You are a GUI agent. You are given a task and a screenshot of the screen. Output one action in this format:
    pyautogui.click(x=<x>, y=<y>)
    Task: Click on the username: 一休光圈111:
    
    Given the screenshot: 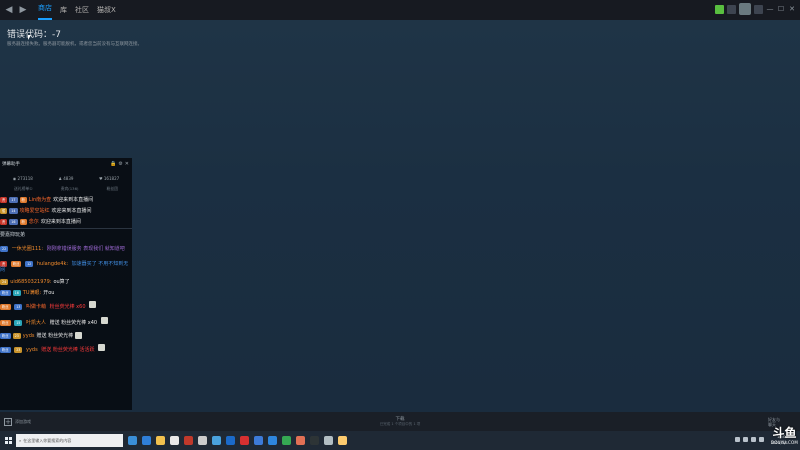 What is the action you would take?
    pyautogui.click(x=27, y=249)
    